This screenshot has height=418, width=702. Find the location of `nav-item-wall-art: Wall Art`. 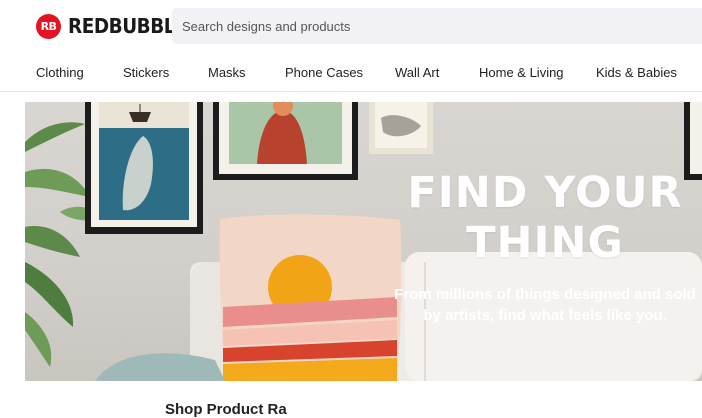

nav-item-wall-art: Wall Art is located at coordinates (417, 72).